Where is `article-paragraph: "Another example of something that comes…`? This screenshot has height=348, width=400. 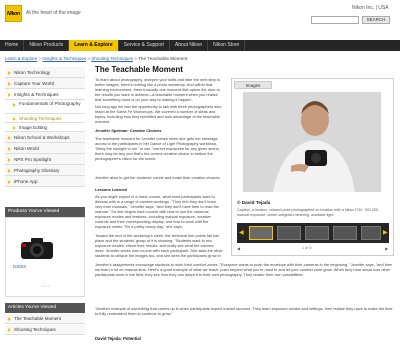 article-paragraph: "Another example of something that comes… is located at coordinates (244, 311).